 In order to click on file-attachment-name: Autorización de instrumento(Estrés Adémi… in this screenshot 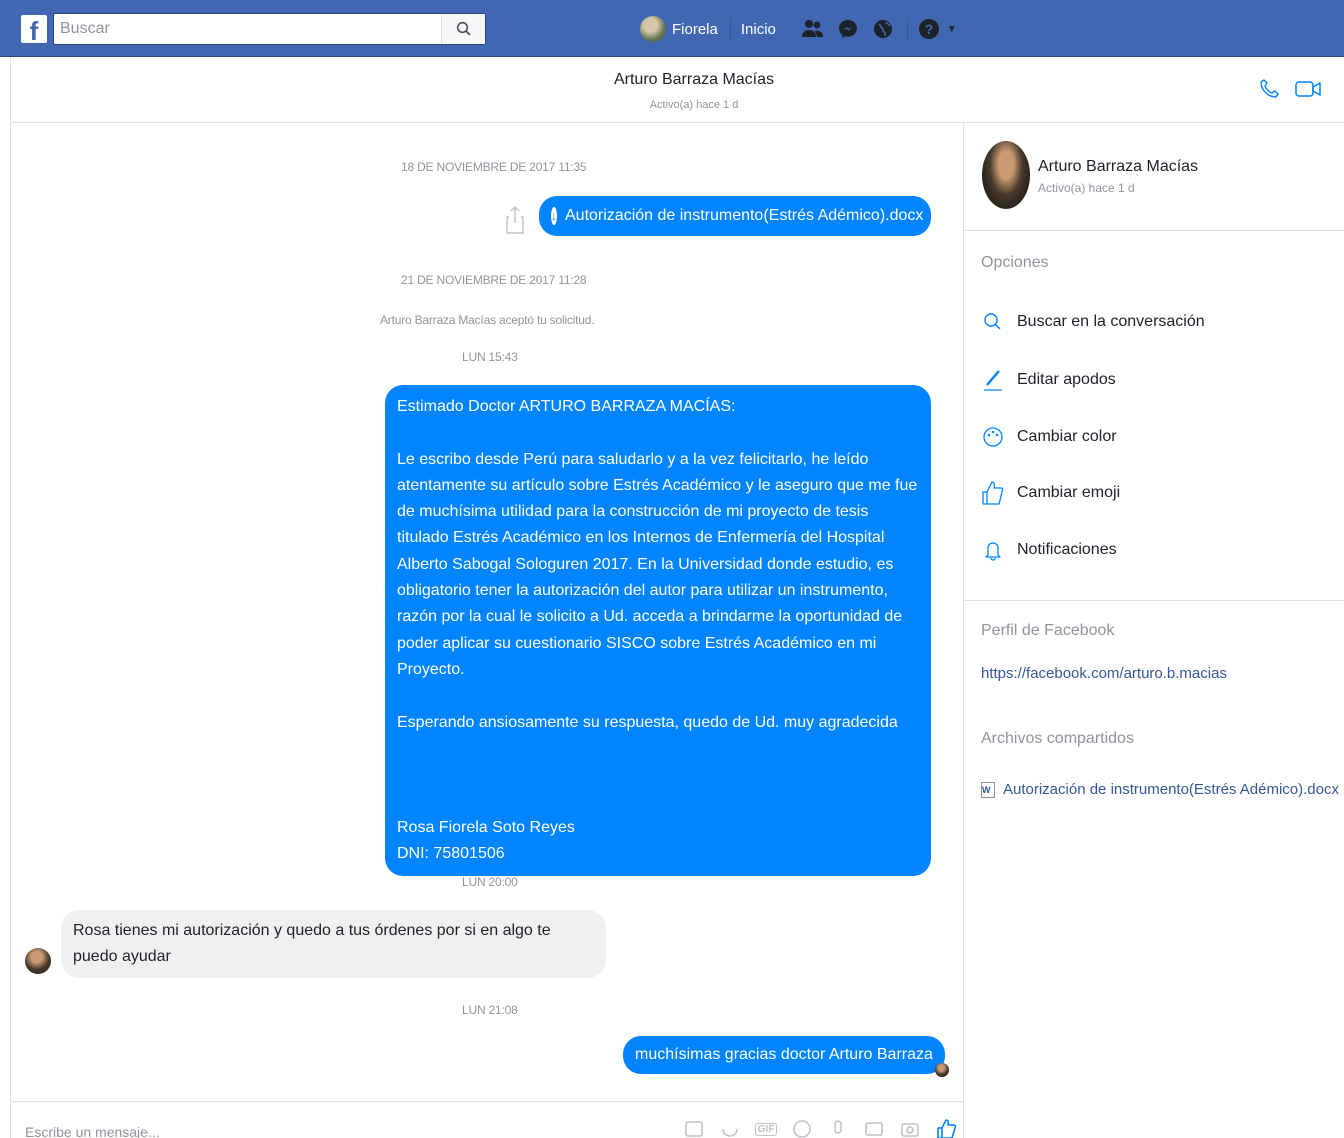, I will do `click(744, 216)`.